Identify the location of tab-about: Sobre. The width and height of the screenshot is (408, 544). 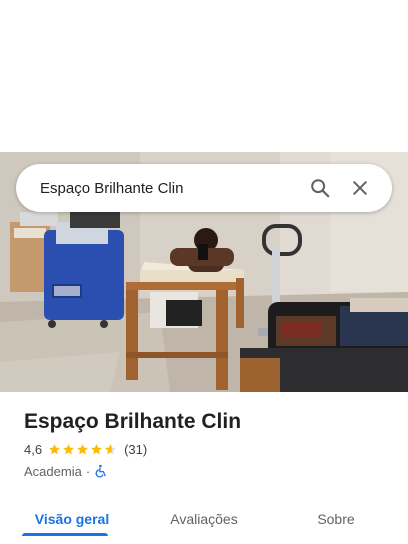
(336, 519).